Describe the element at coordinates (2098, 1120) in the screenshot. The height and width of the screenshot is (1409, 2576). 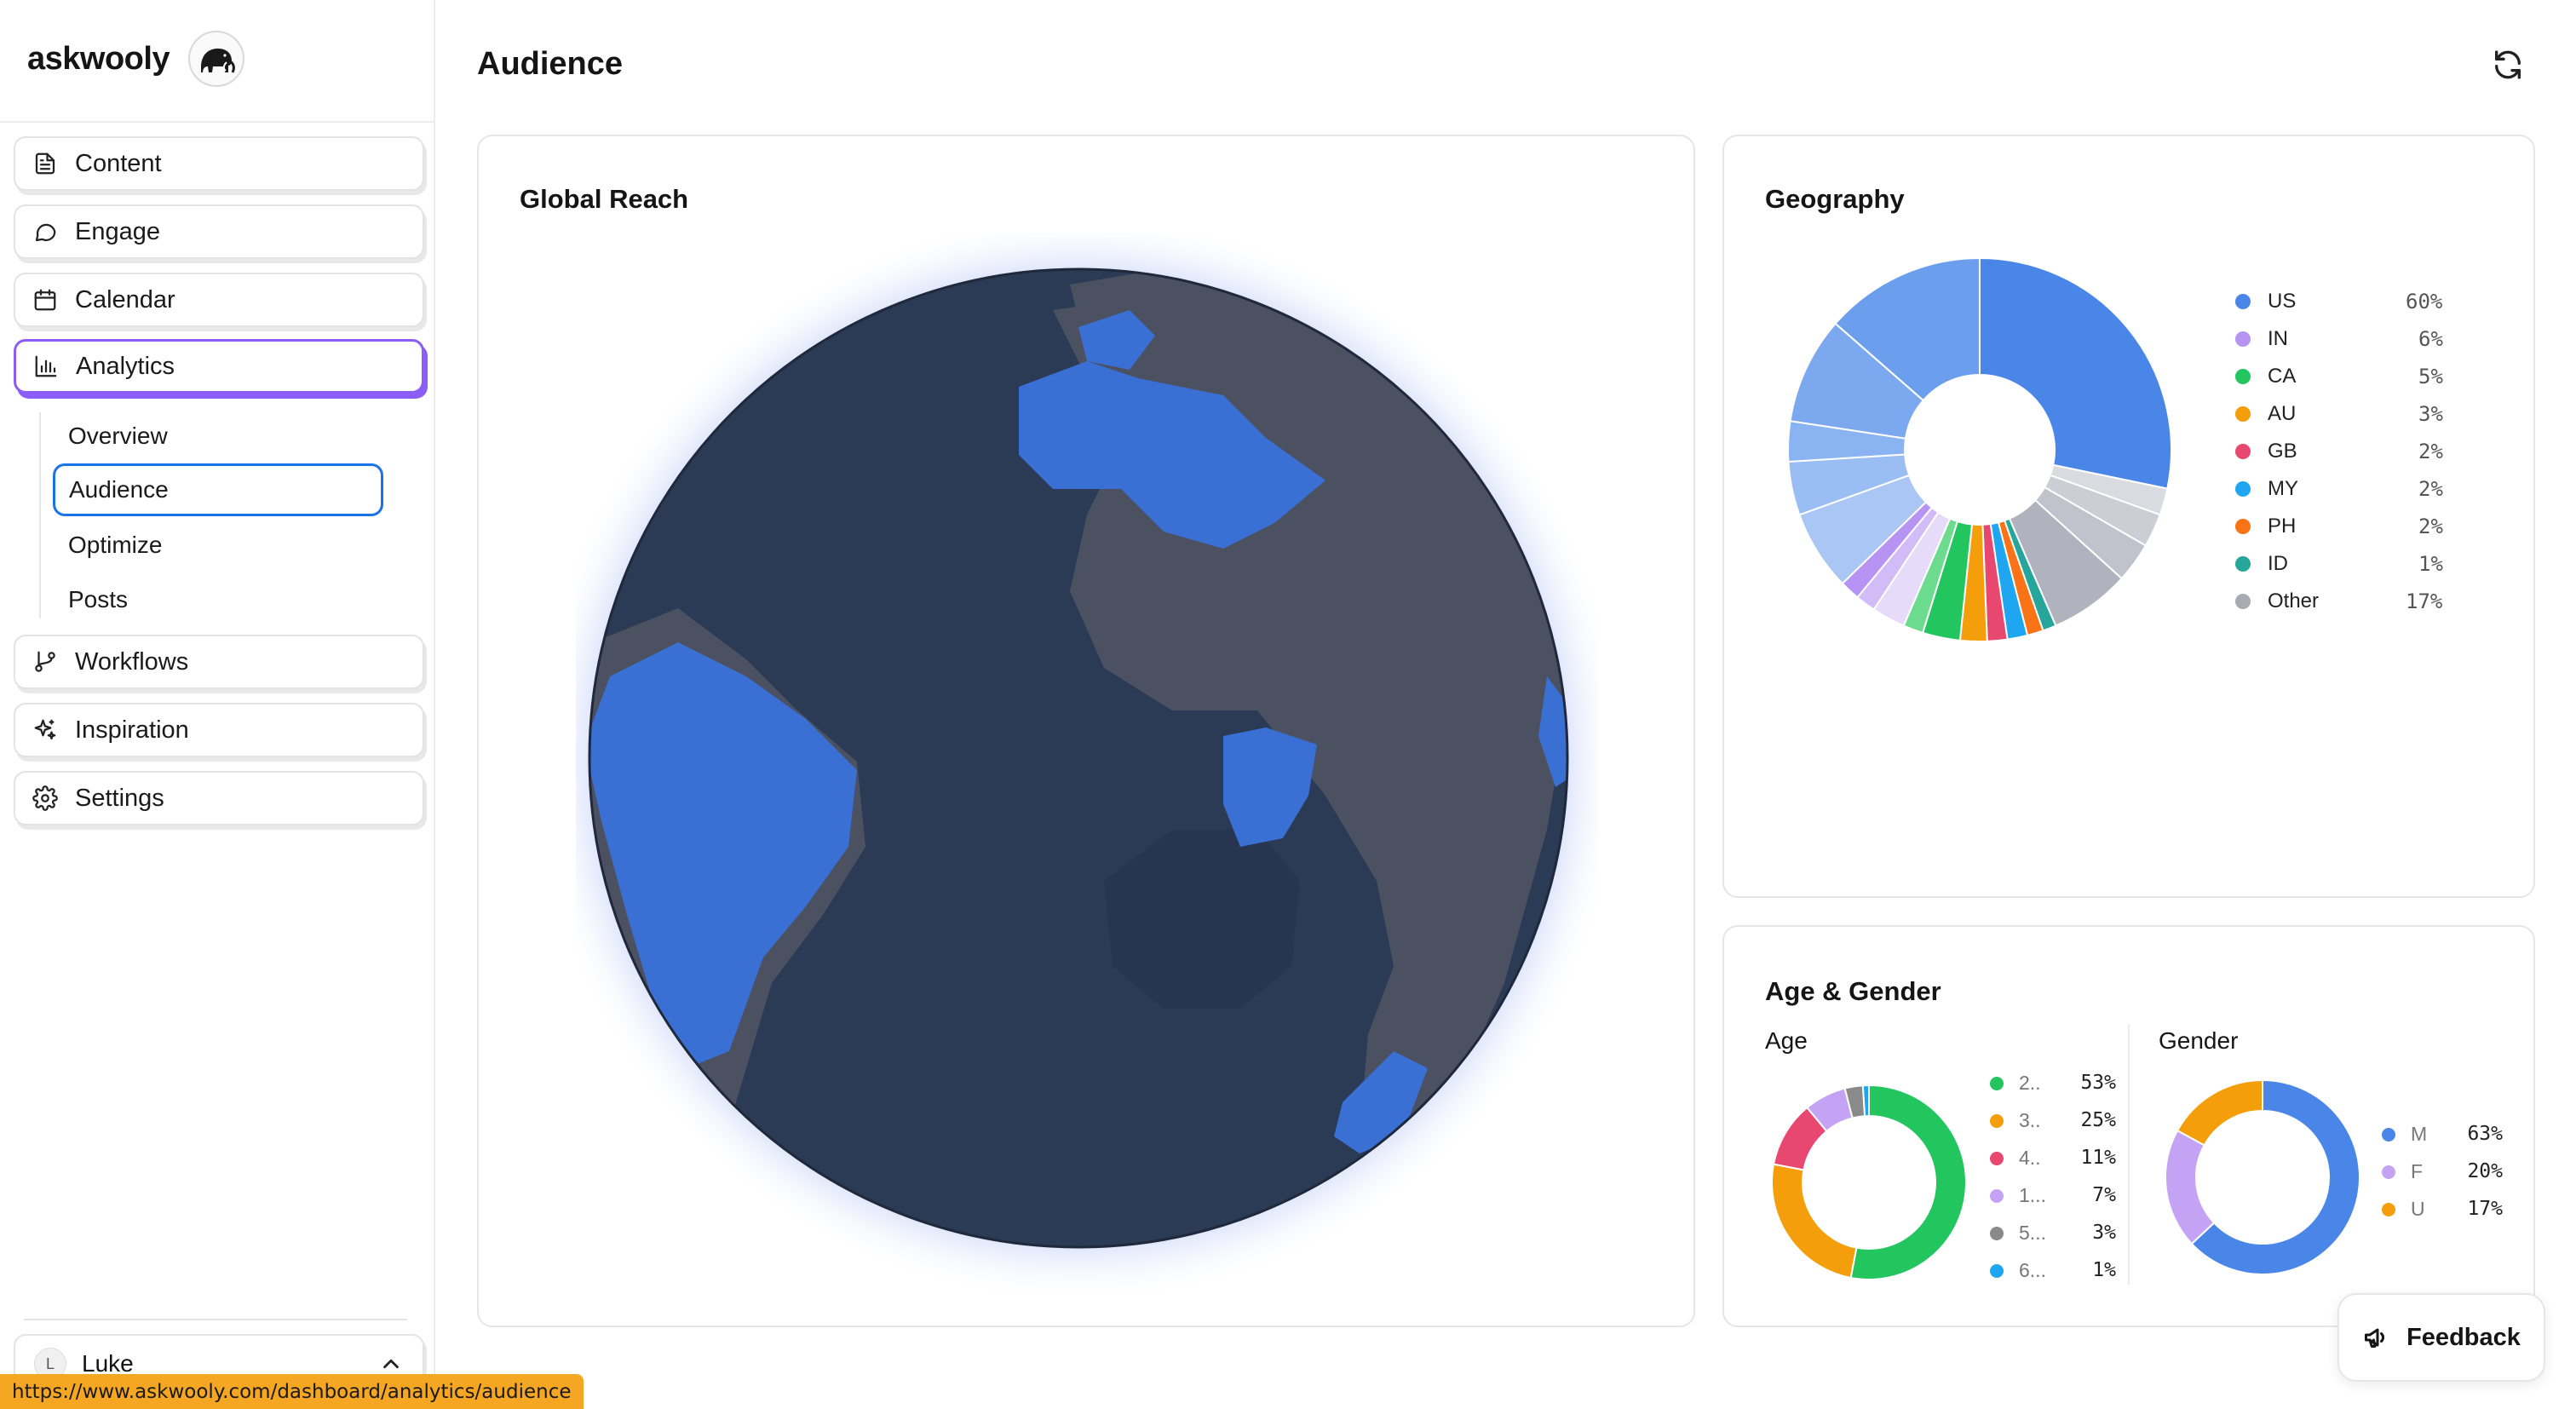
I see `age-legend-pct: 25%` at that location.